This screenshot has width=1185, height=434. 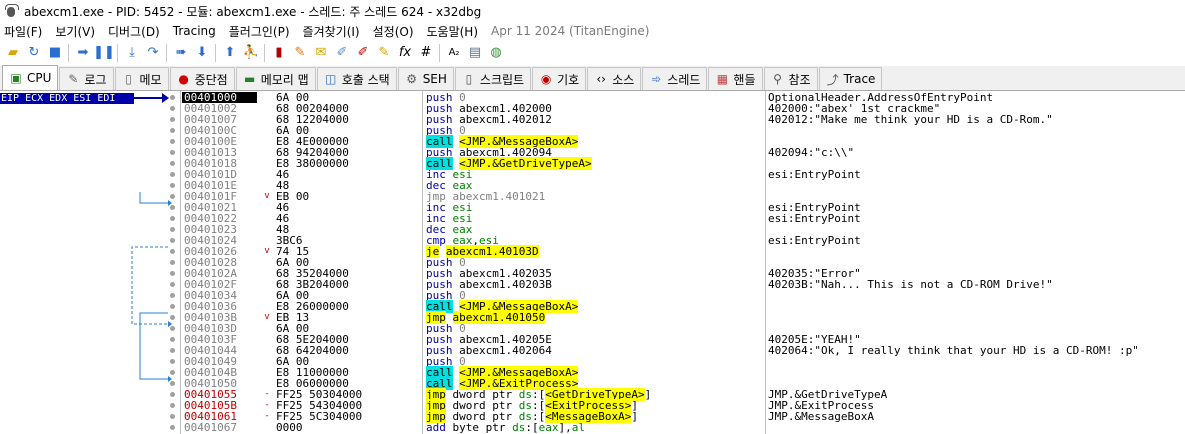 I want to click on disasm-row: 00401024 3BC6 cmp eax,esi esi:EntryPoint, so click(x=592, y=240).